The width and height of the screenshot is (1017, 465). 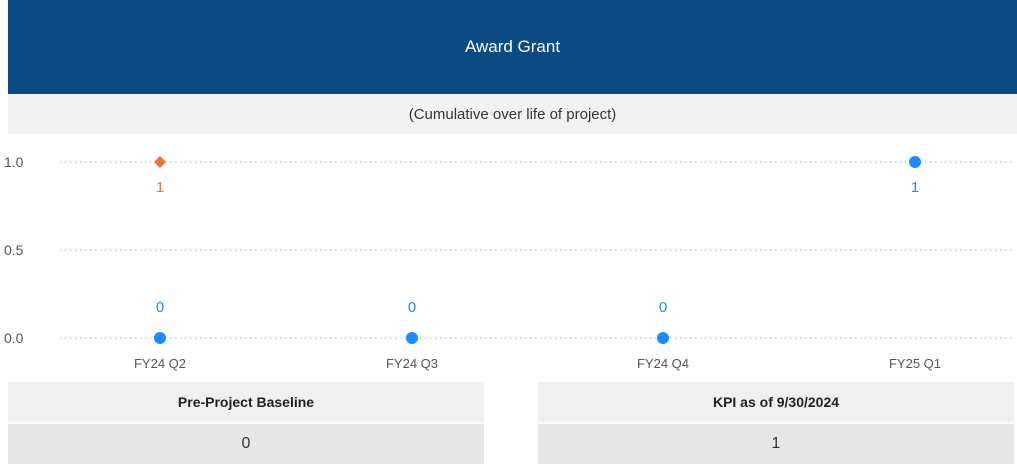 I want to click on chart-title: Award Grant, so click(x=512, y=46).